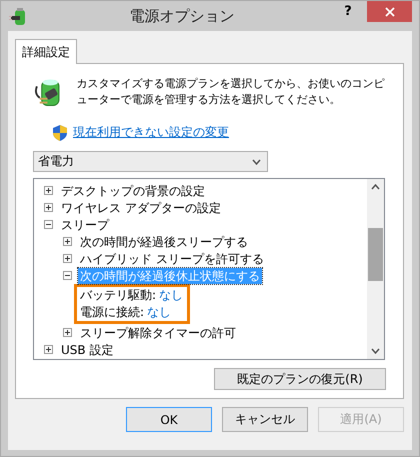 Image resolution: width=420 pixels, height=457 pixels. What do you see at coordinates (375, 254) in the screenshot?
I see `scrollbar-thumb` at bounding box center [375, 254].